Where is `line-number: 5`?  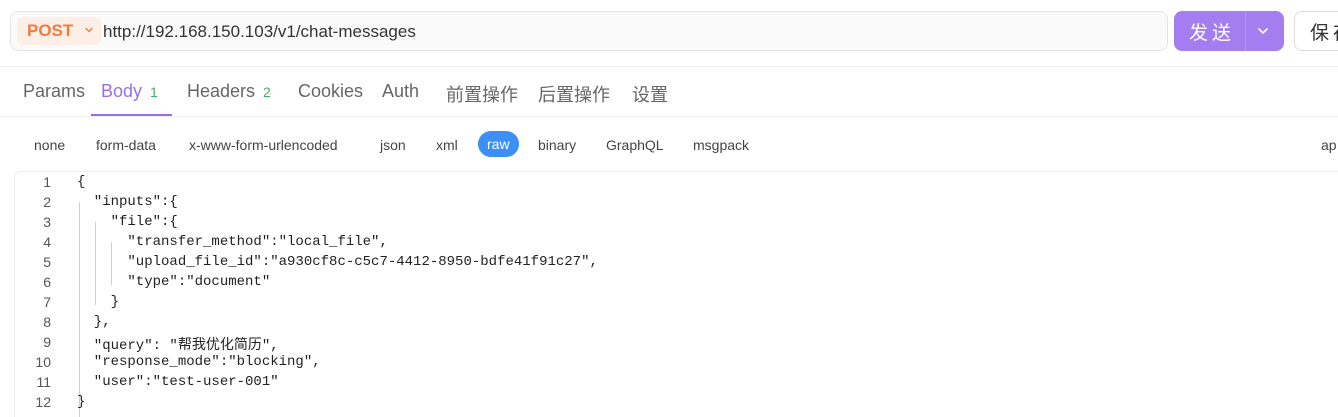 line-number: 5 is located at coordinates (47, 262).